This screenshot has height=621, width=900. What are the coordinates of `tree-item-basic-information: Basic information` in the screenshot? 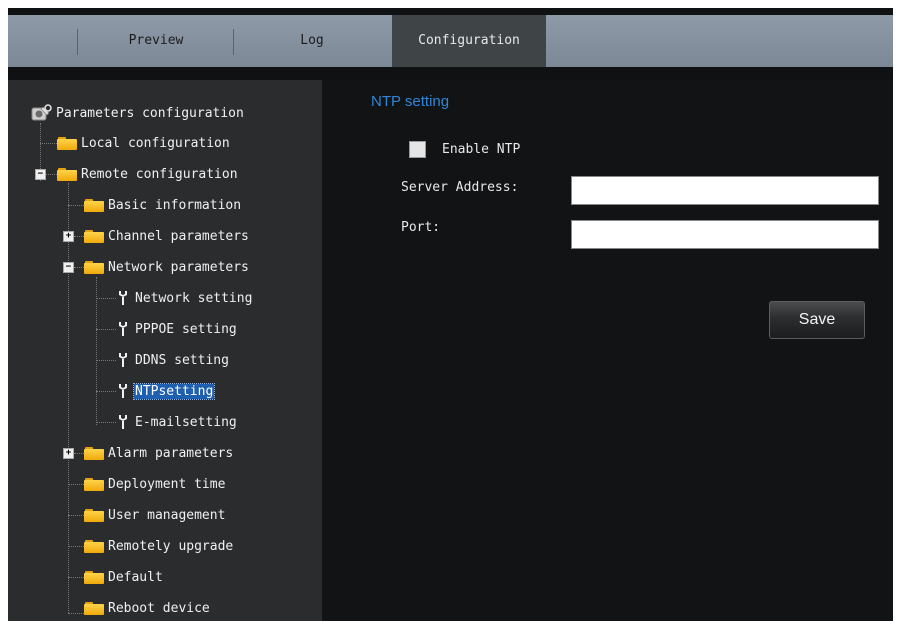 It's located at (163, 205).